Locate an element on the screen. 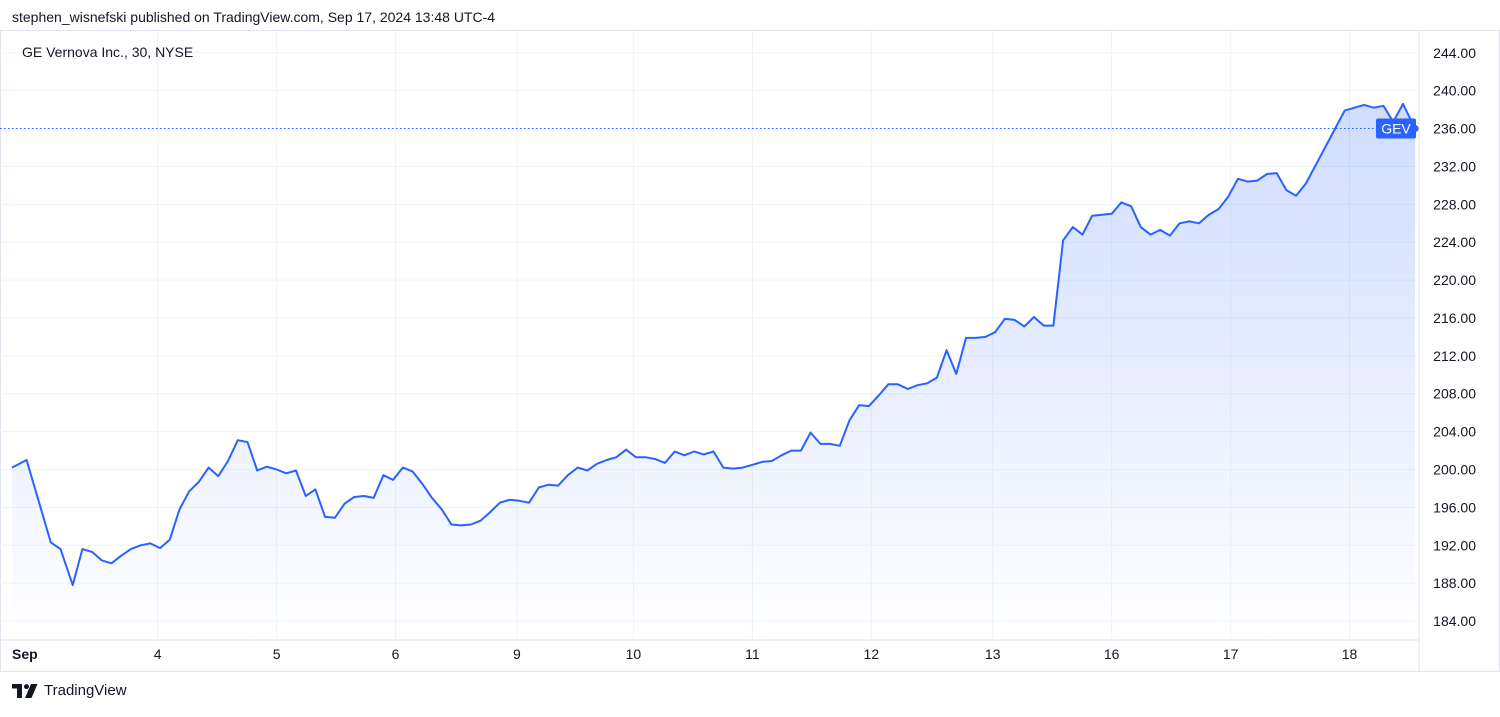 The image size is (1500, 717). x-tick-label: 5 is located at coordinates (277, 654).